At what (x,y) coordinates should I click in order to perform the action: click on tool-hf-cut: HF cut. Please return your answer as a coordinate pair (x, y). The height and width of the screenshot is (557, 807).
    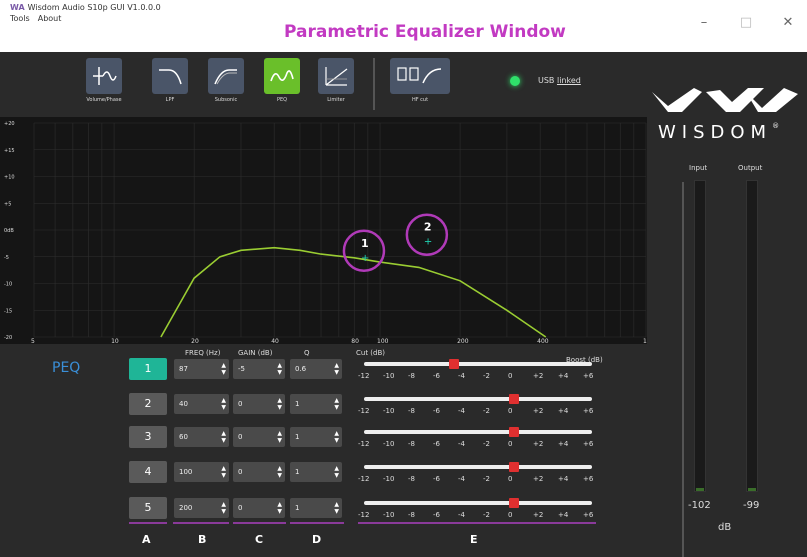
    Looking at the image, I should click on (420, 85).